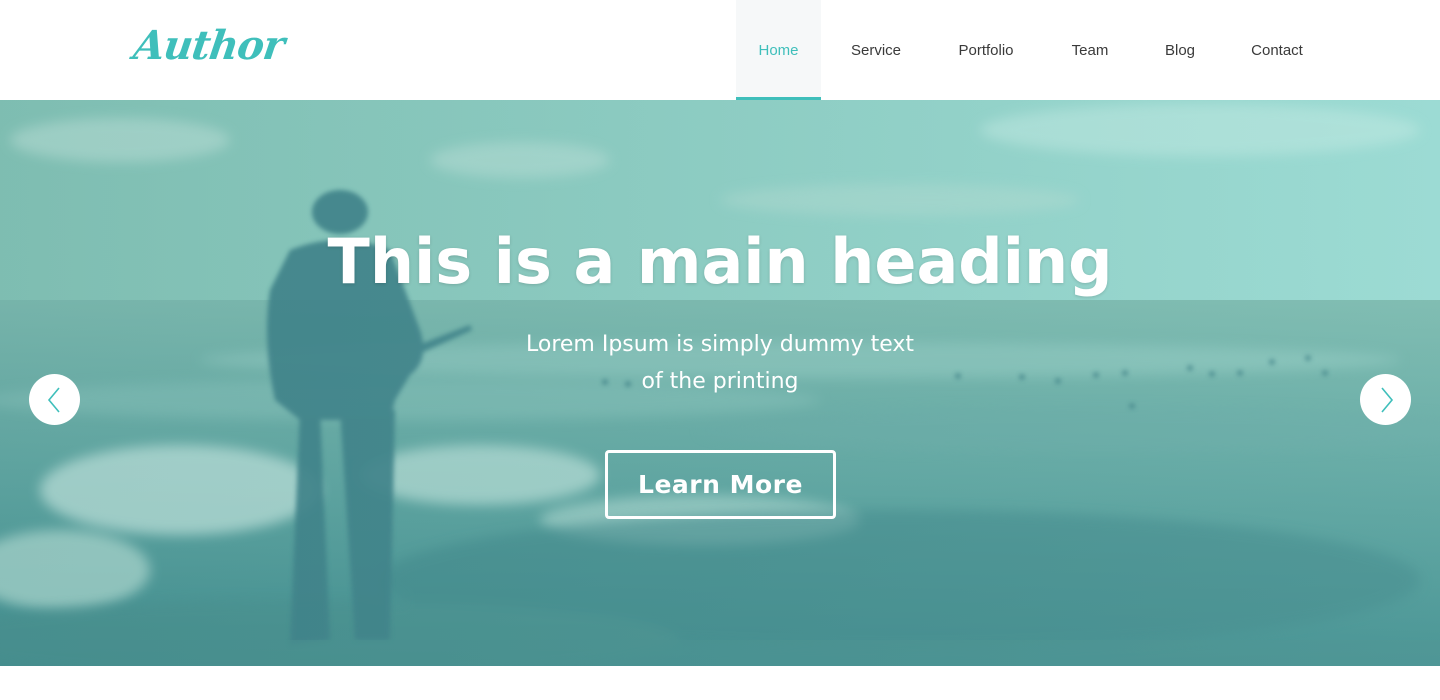  I want to click on learn-more-button: Learn More, so click(720, 484).